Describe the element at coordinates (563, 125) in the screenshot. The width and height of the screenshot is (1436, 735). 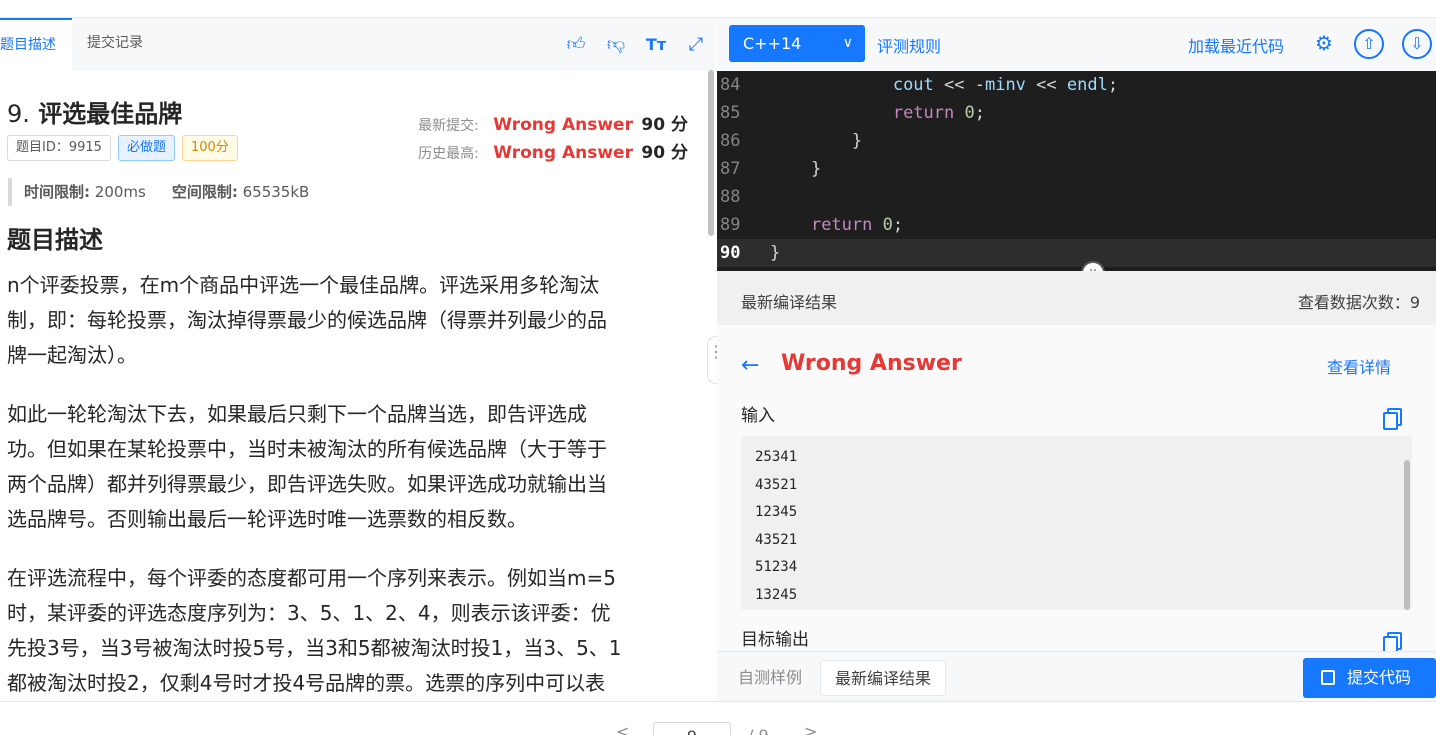
I see `latest-verdict: Wrong Answer` at that location.